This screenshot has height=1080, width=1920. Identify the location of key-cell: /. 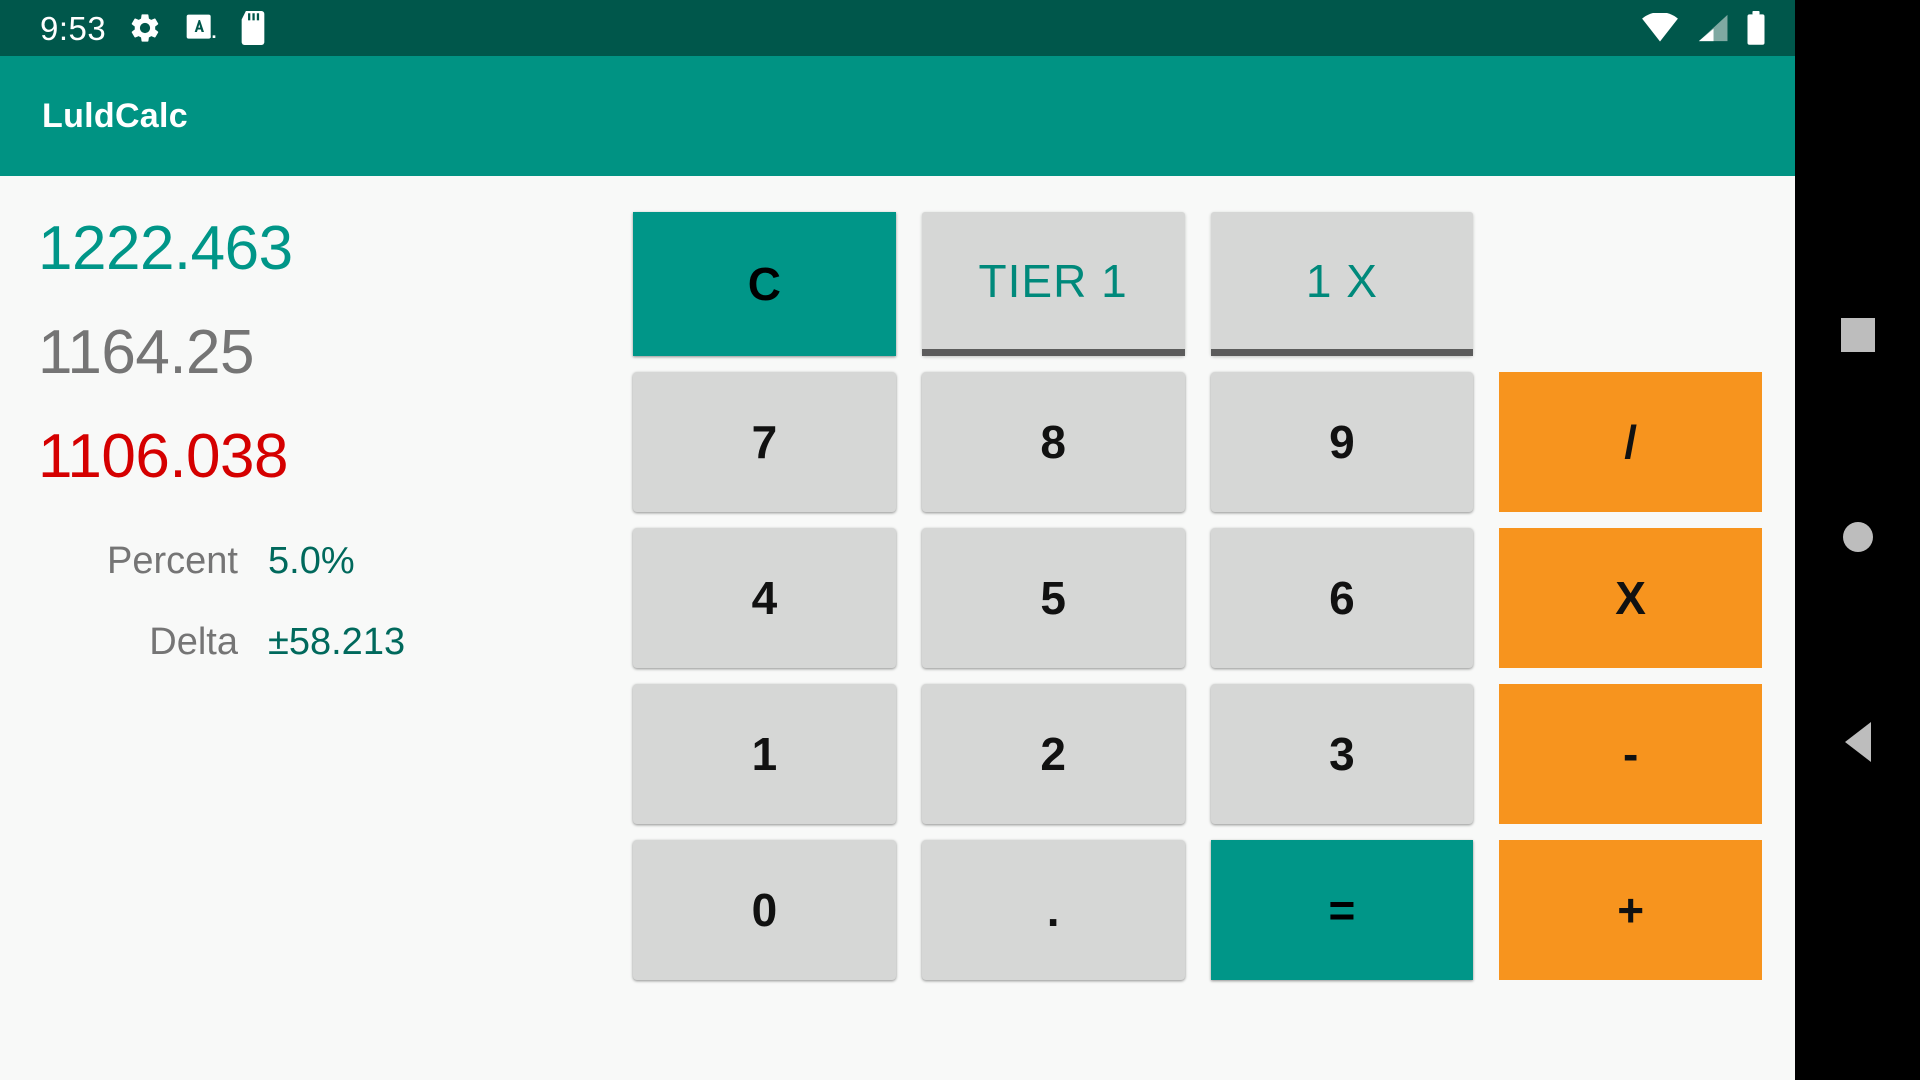
(1630, 442).